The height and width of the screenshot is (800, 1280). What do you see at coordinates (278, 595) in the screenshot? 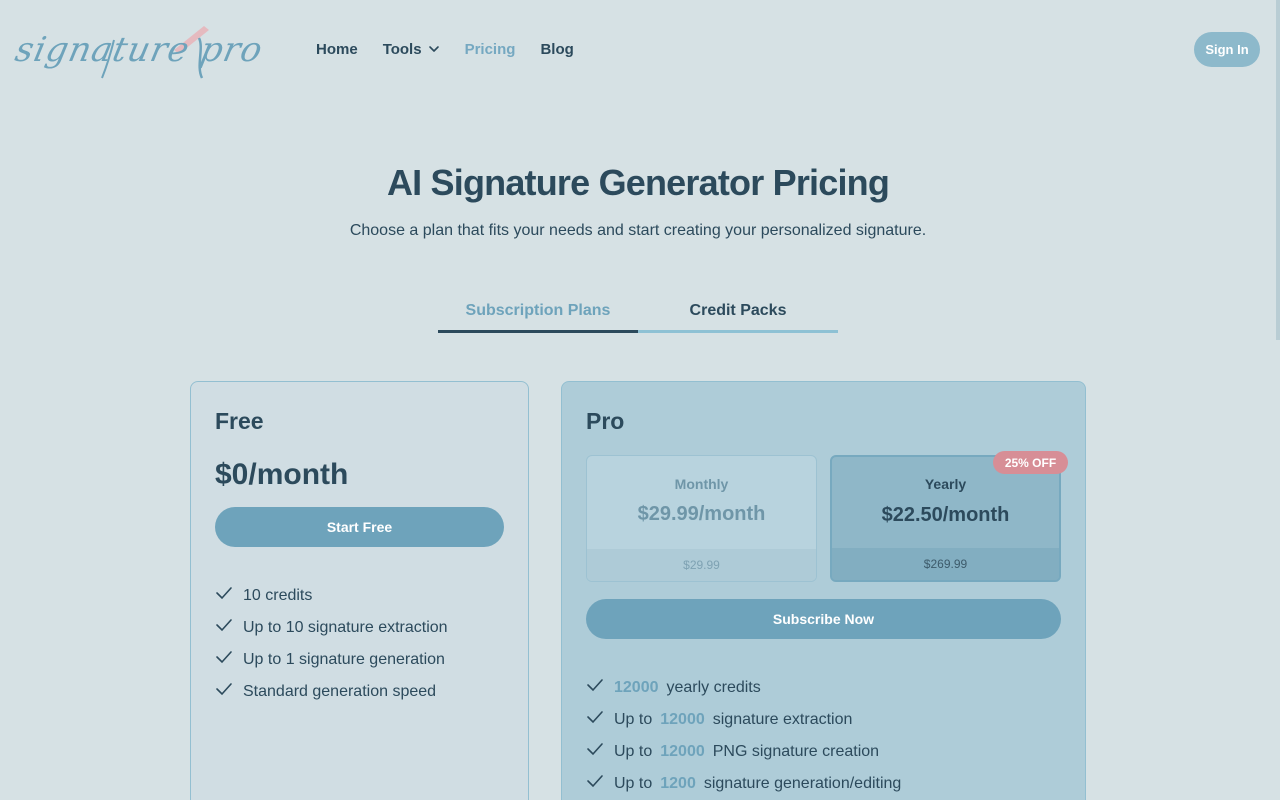
I see `feature-text: 10 credits` at bounding box center [278, 595].